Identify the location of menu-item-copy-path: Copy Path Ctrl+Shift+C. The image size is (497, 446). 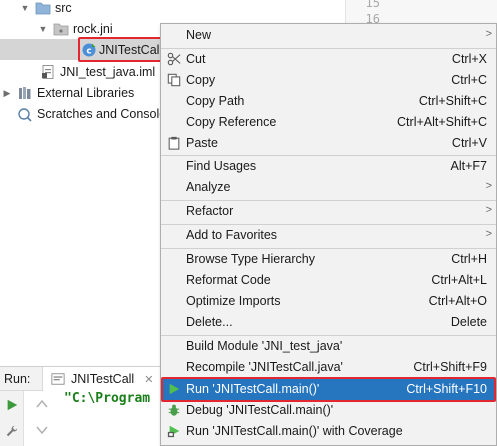
(328, 101).